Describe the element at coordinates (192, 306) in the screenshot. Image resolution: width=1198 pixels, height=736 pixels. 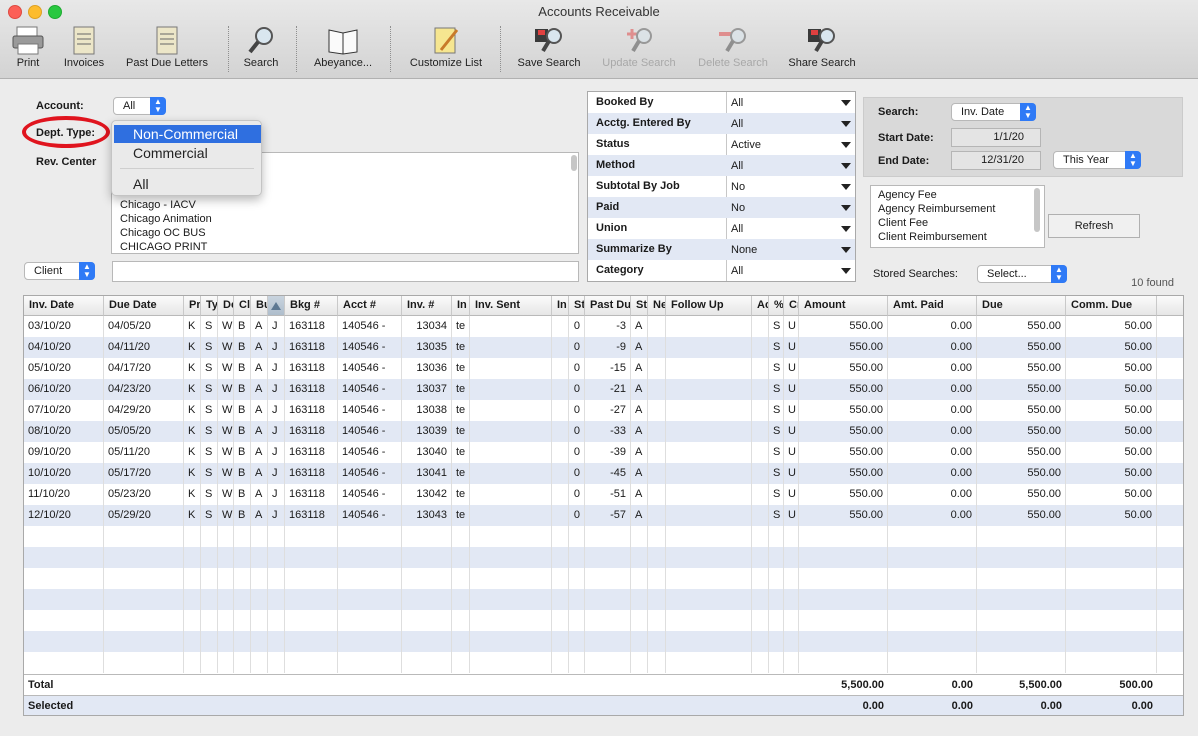
I see `column-header-pr: Pr` at that location.